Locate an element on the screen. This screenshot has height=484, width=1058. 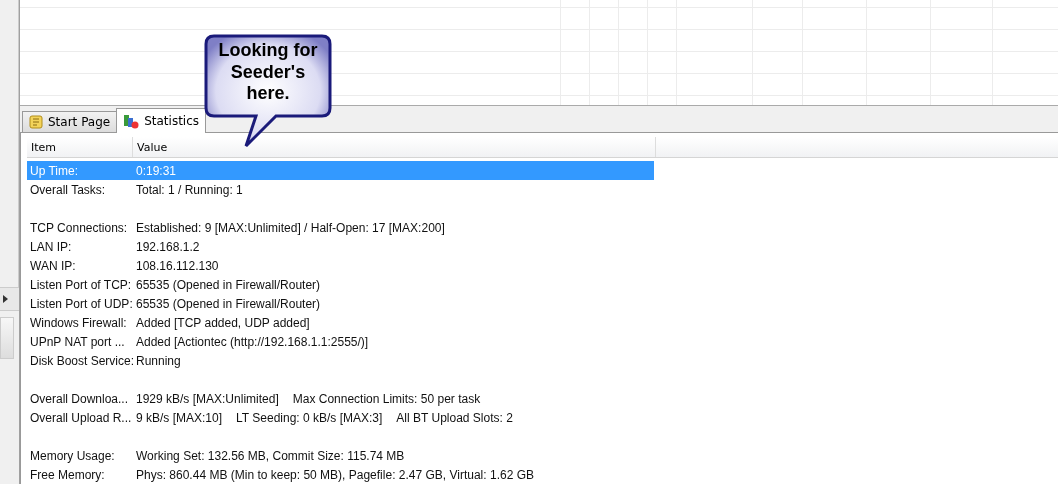
table-cell: All BT Upload Slots: 2 is located at coordinates (454, 417).